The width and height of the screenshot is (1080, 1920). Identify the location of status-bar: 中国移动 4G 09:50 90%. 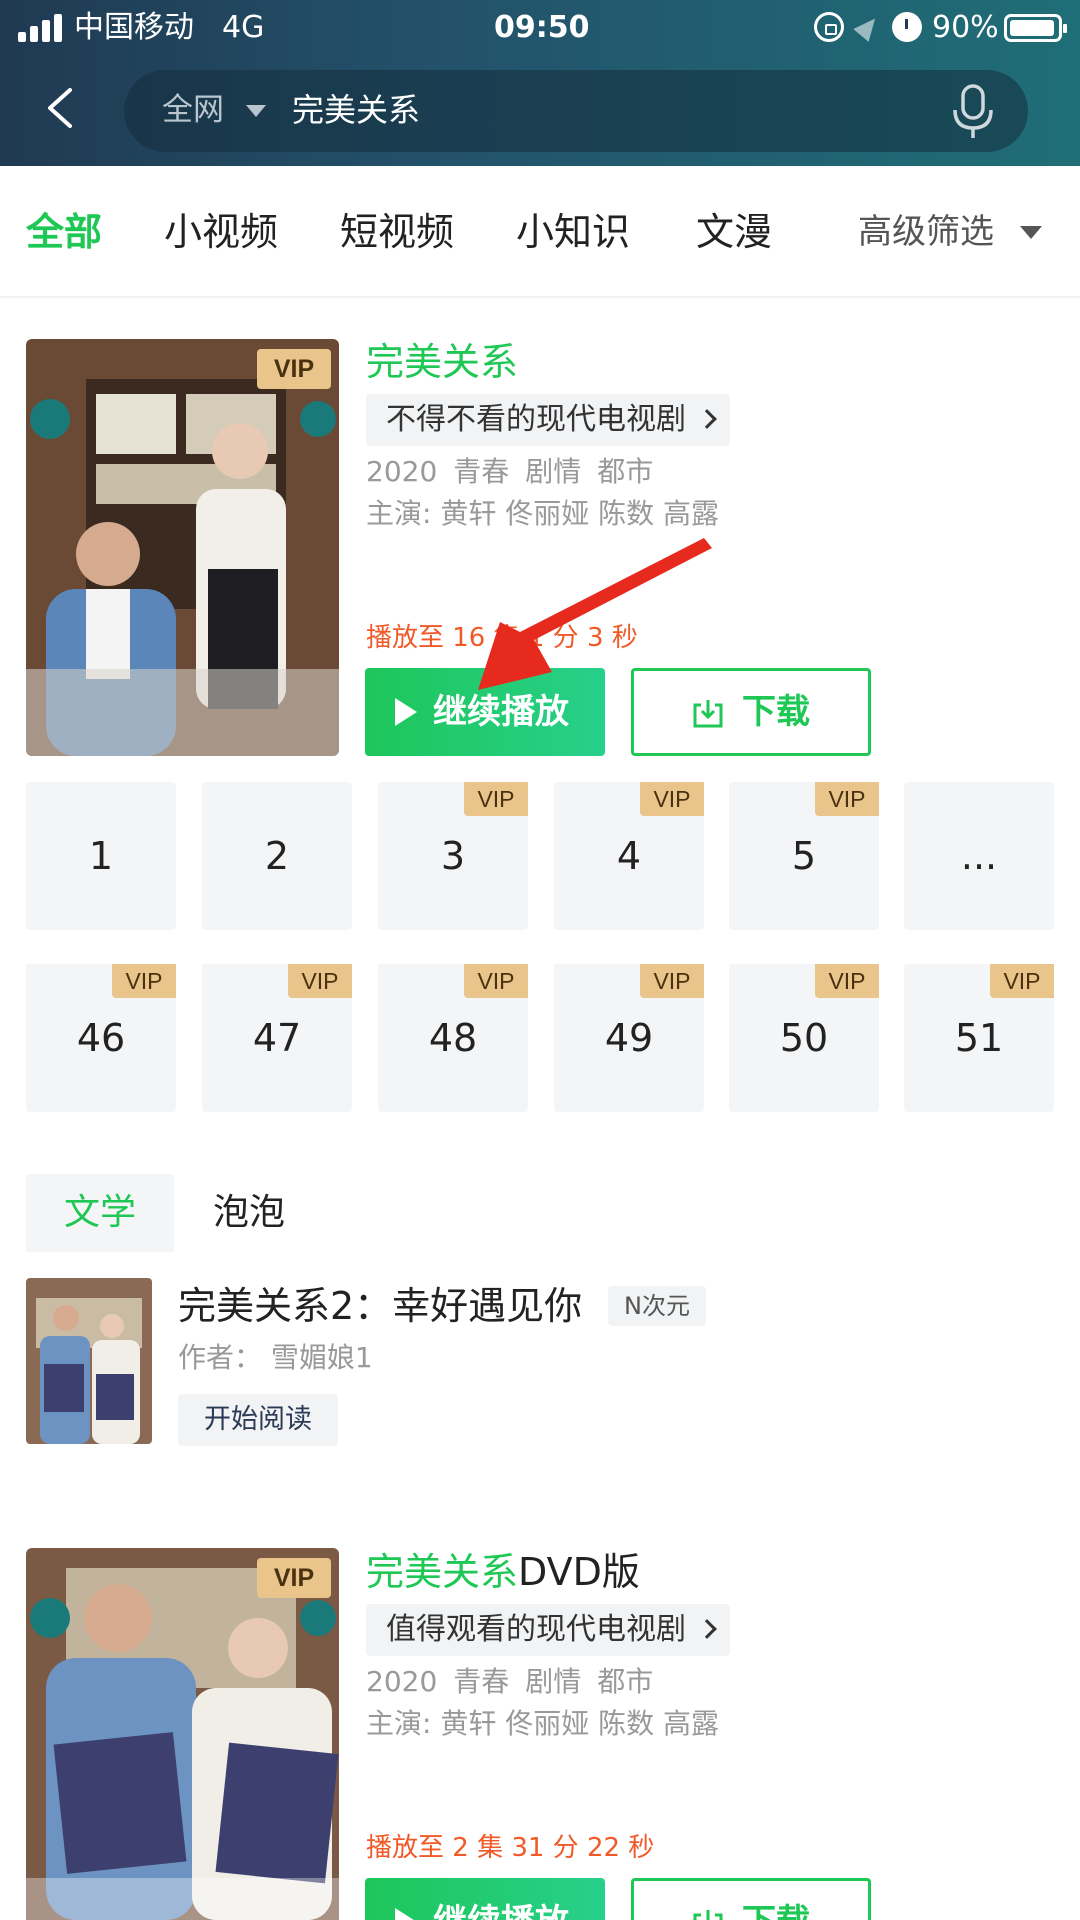
(540, 28).